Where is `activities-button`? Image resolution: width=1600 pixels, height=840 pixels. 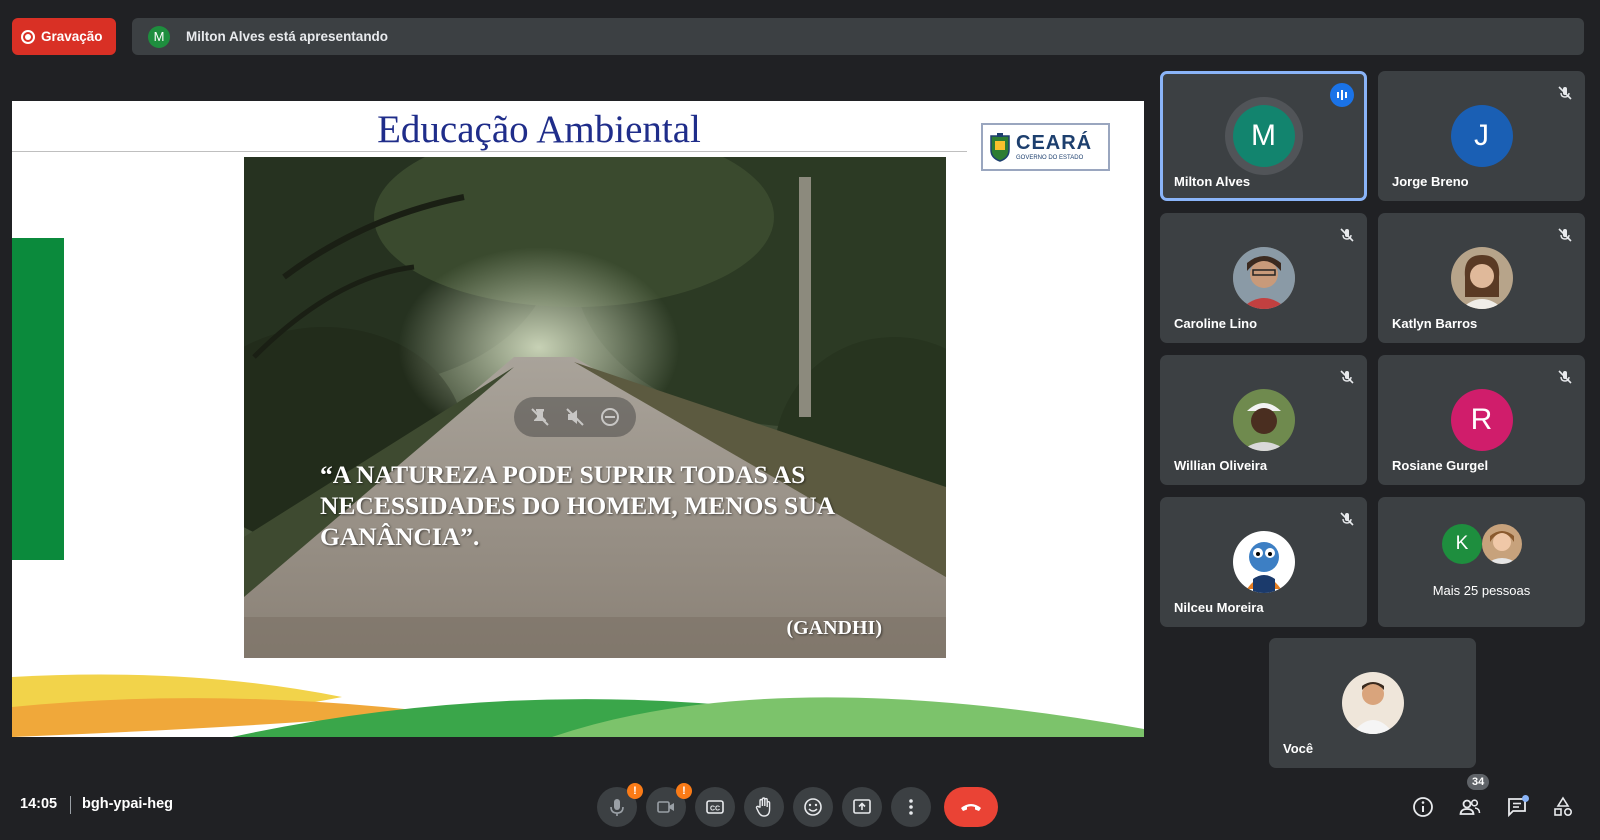 activities-button is located at coordinates (1563, 807).